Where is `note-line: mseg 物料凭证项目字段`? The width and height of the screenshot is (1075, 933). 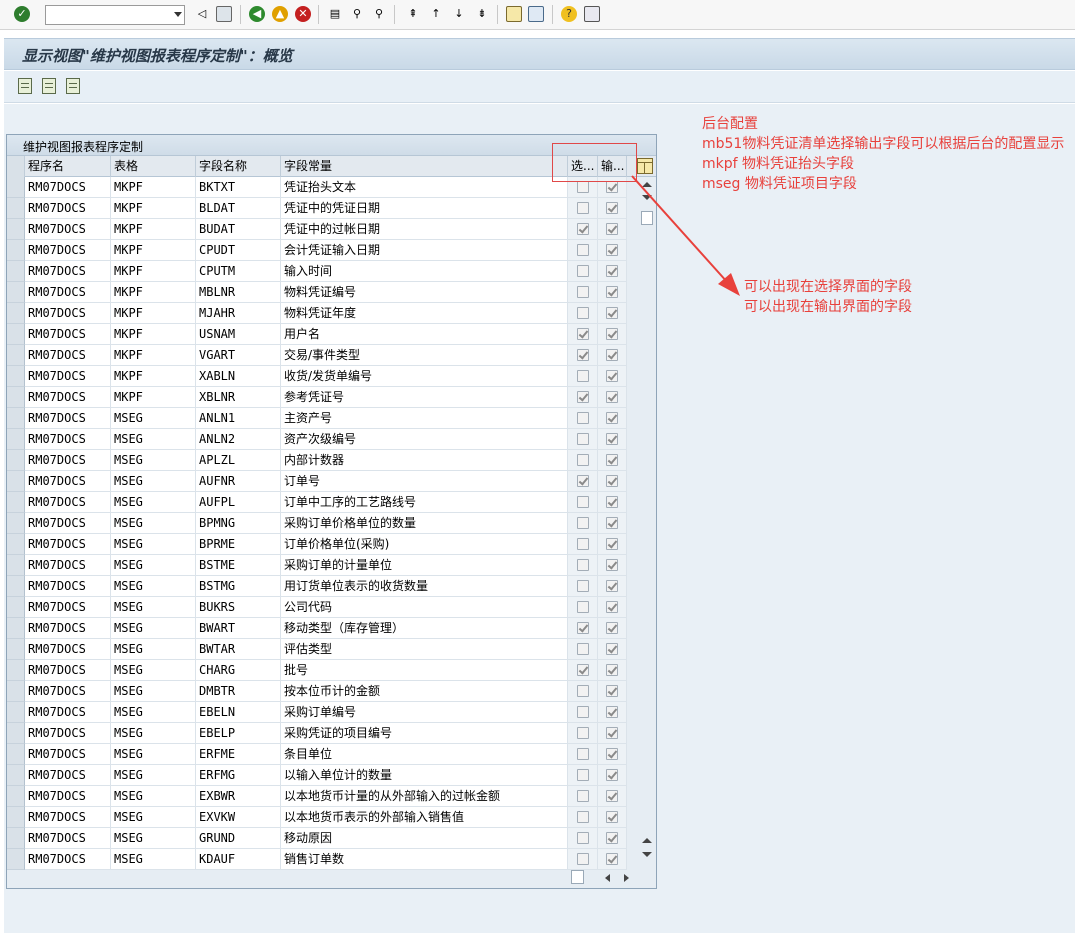 note-line: mseg 物料凭证项目字段 is located at coordinates (779, 184).